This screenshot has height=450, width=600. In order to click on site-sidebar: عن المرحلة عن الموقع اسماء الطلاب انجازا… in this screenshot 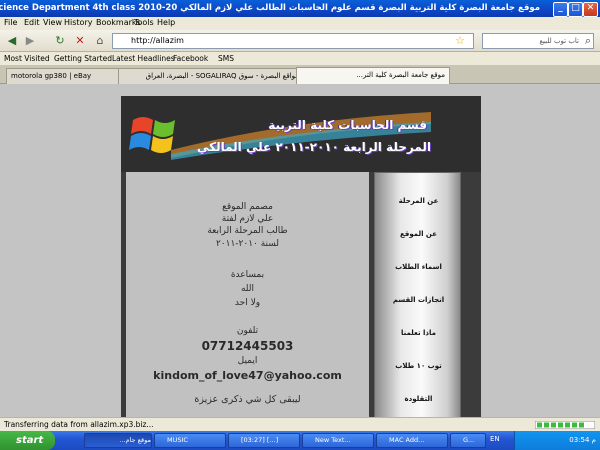, I will do `click(417, 294)`.